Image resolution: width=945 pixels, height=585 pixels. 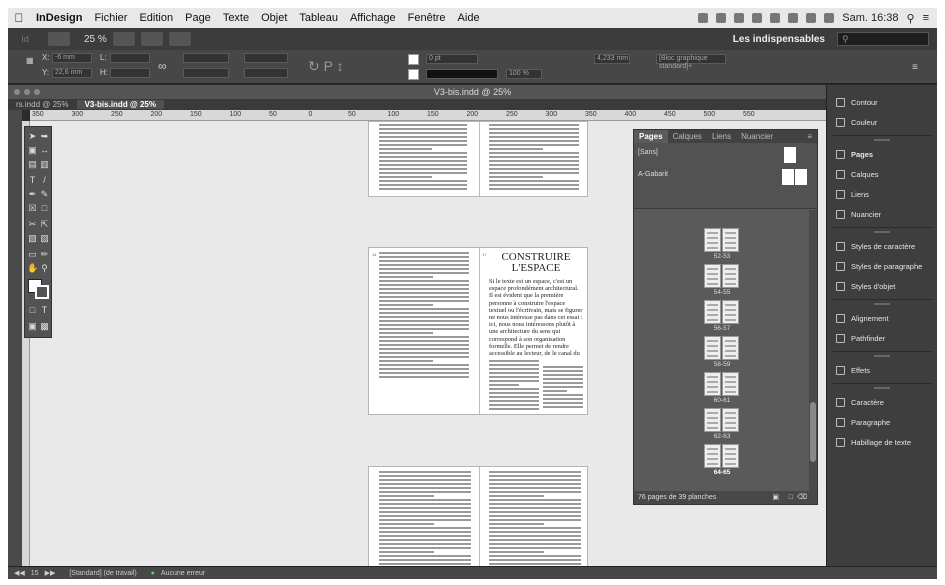 I want to click on content-placer-icon: ▥, so click(x=44, y=164).